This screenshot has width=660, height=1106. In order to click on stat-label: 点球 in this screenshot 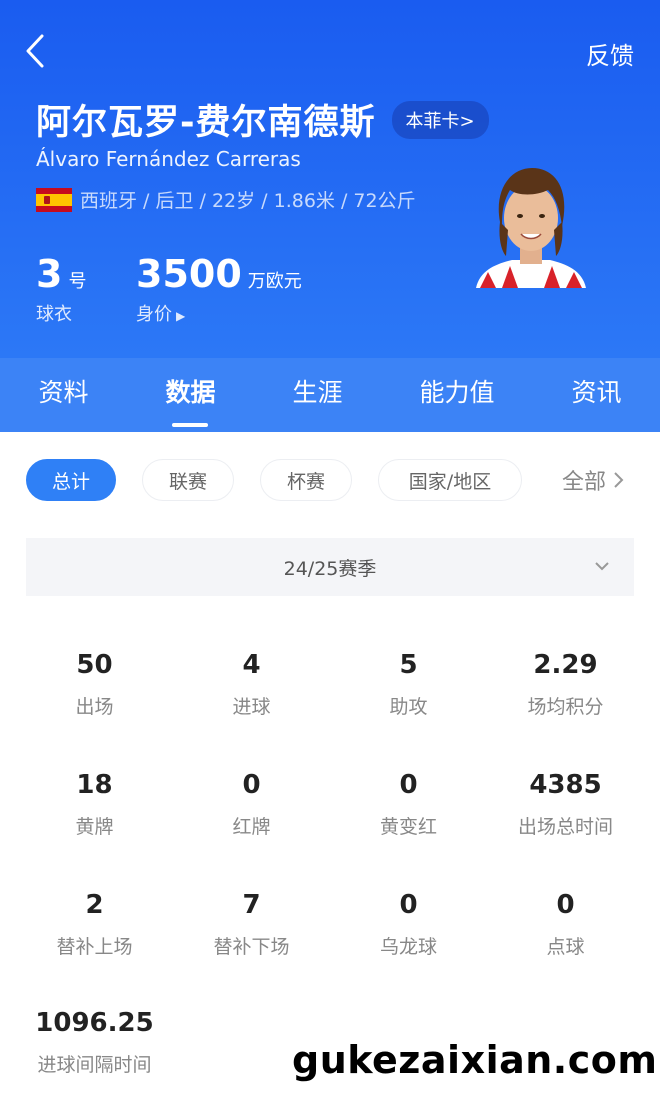, I will do `click(565, 947)`.